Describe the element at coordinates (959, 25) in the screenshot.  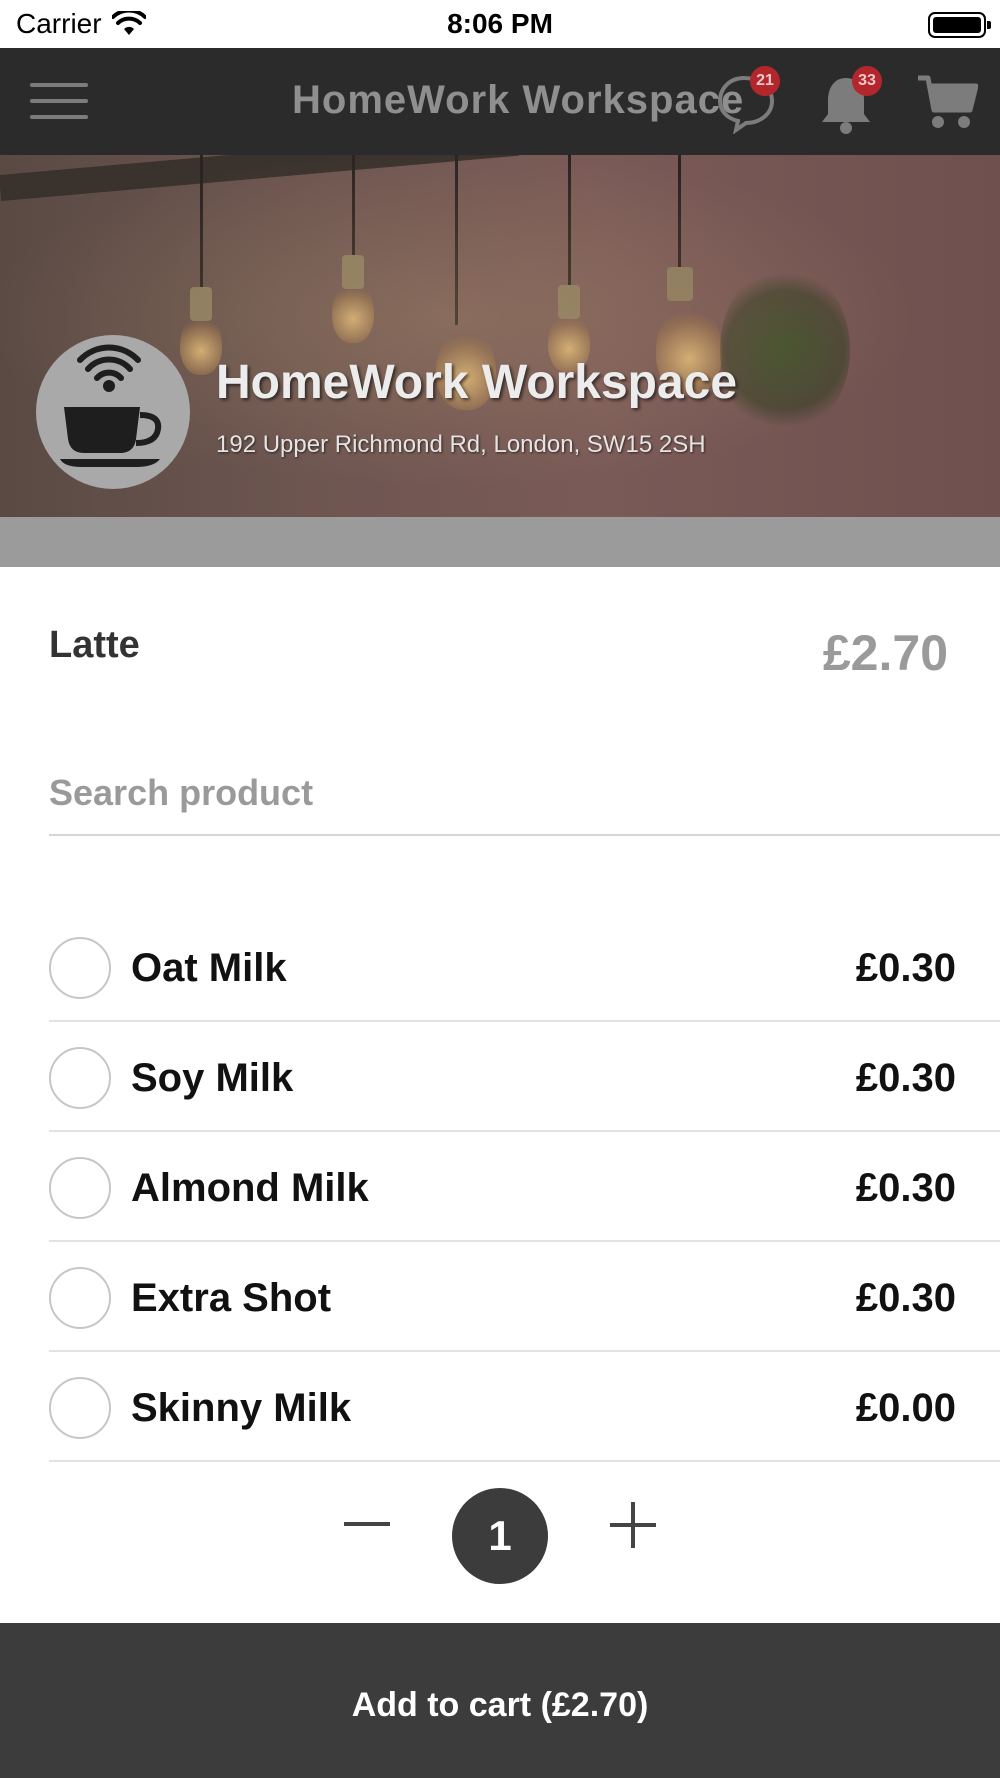
I see `battery-icon` at that location.